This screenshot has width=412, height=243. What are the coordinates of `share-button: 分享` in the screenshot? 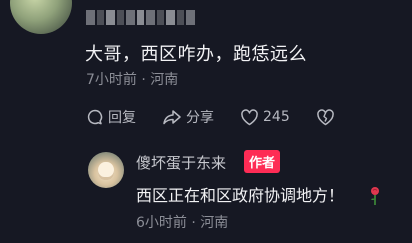 It's located at (188, 117).